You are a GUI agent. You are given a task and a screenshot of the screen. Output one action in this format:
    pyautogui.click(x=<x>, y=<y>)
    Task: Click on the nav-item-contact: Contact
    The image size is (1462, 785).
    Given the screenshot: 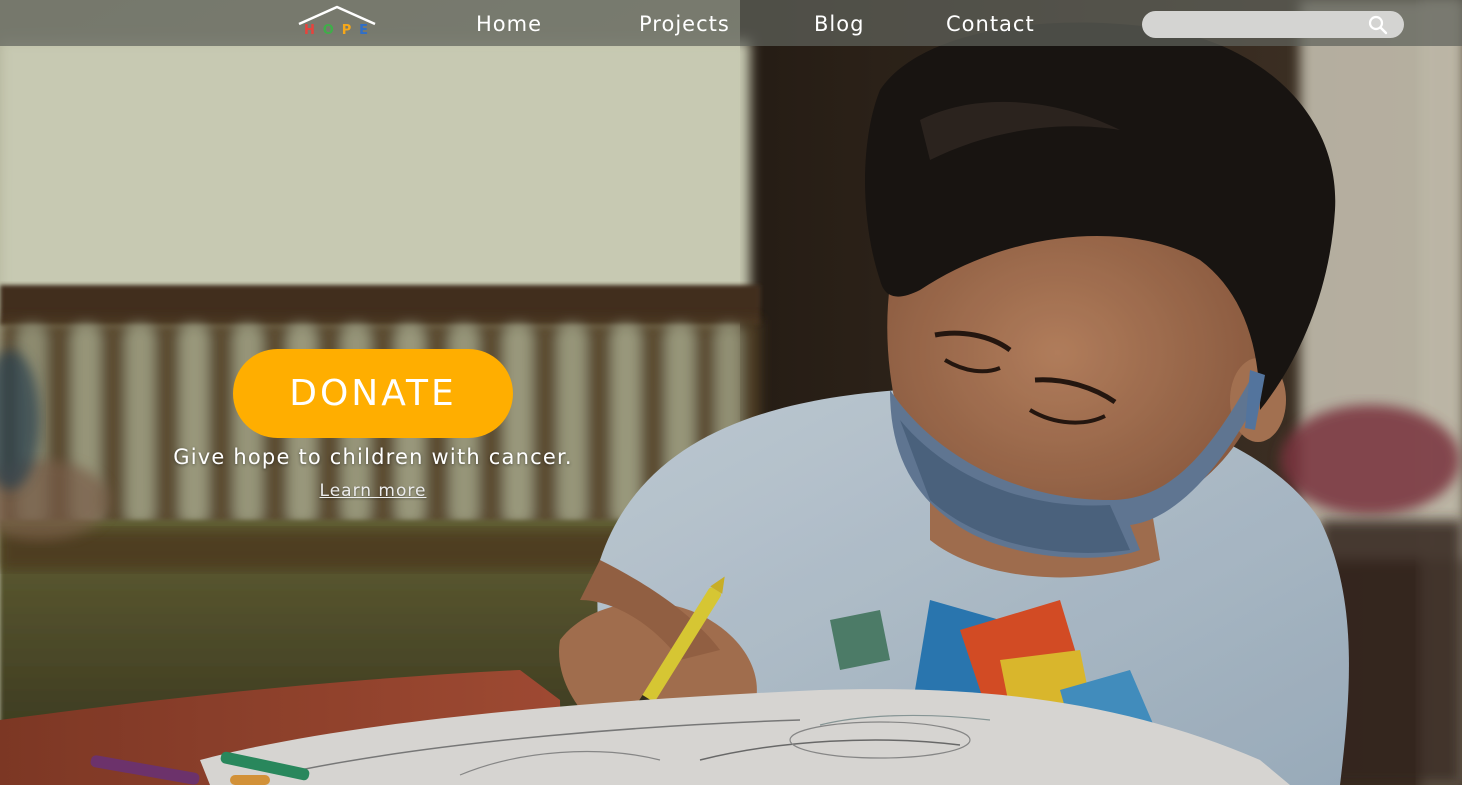 What is the action you would take?
    pyautogui.click(x=990, y=24)
    